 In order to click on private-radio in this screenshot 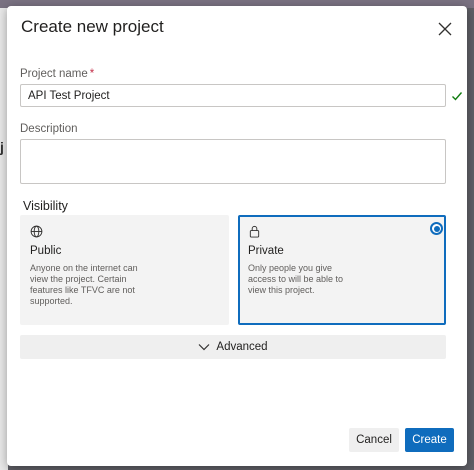, I will do `click(436, 228)`.